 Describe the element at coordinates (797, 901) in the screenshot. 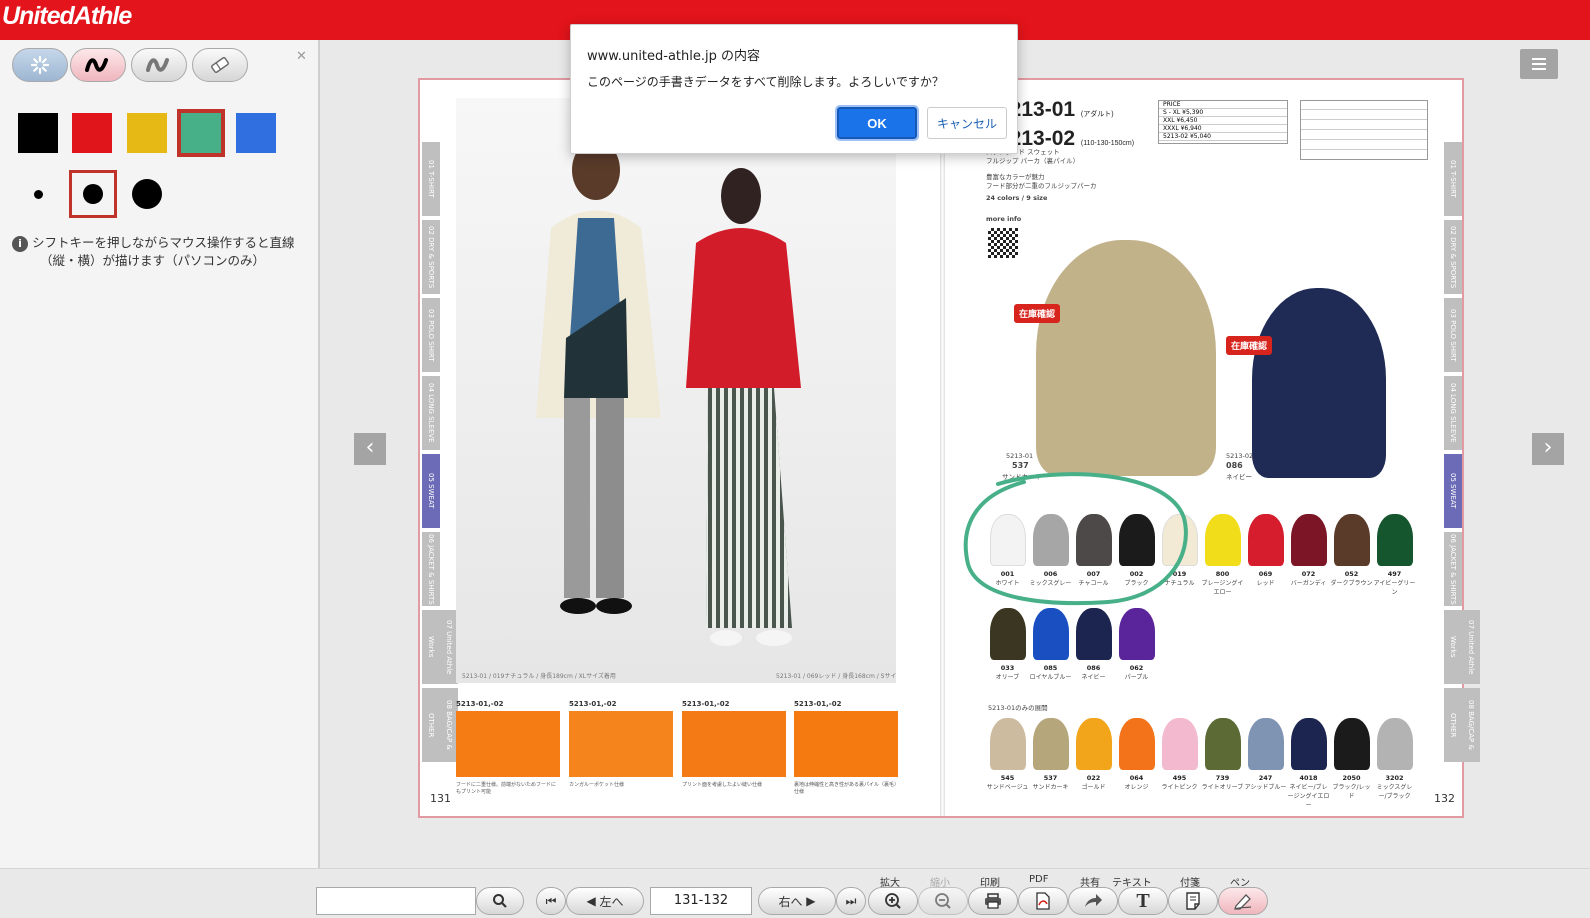

I see `next-page-button: 右へ ▶` at that location.